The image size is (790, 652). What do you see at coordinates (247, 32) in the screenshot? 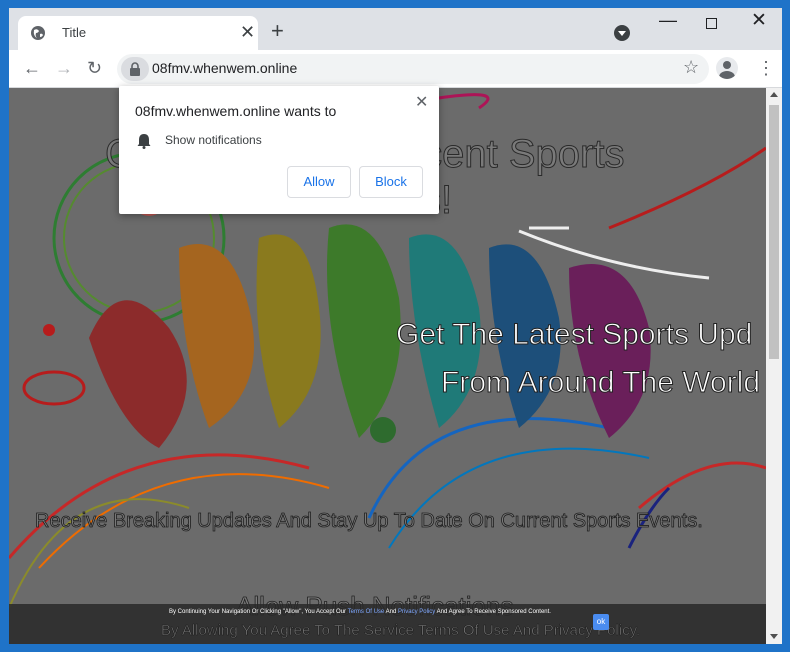
I see `tab-close-icon: ✕` at bounding box center [247, 32].